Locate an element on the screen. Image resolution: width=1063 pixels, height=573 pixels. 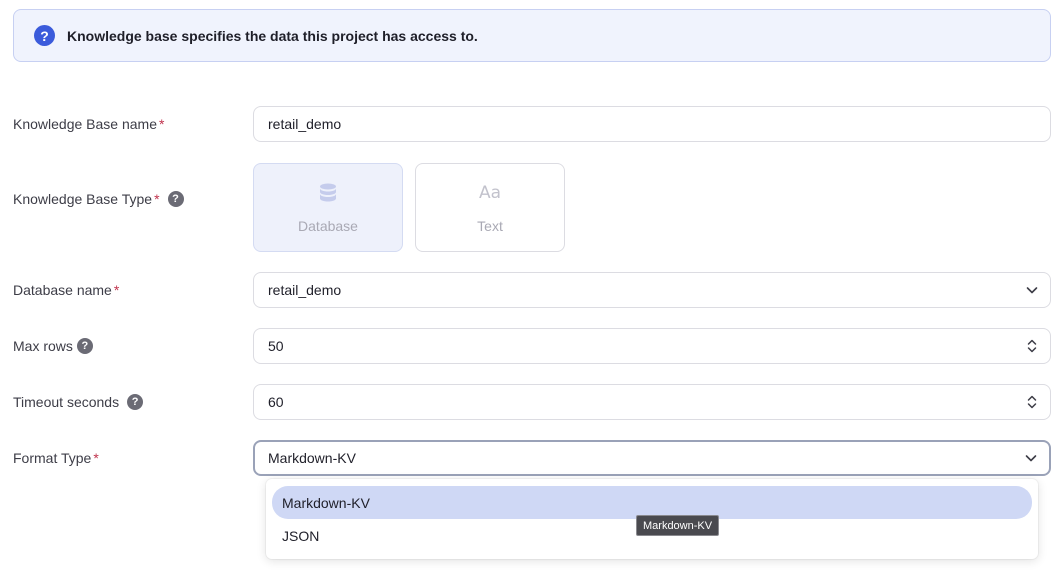
database-card-label: Database is located at coordinates (328, 225).